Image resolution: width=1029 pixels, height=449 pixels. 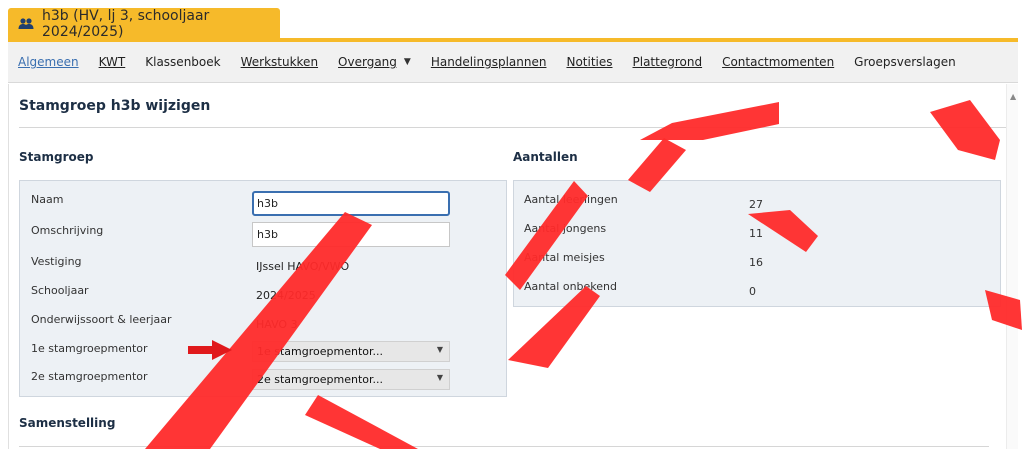 I want to click on tab-notities: Notities, so click(x=589, y=62).